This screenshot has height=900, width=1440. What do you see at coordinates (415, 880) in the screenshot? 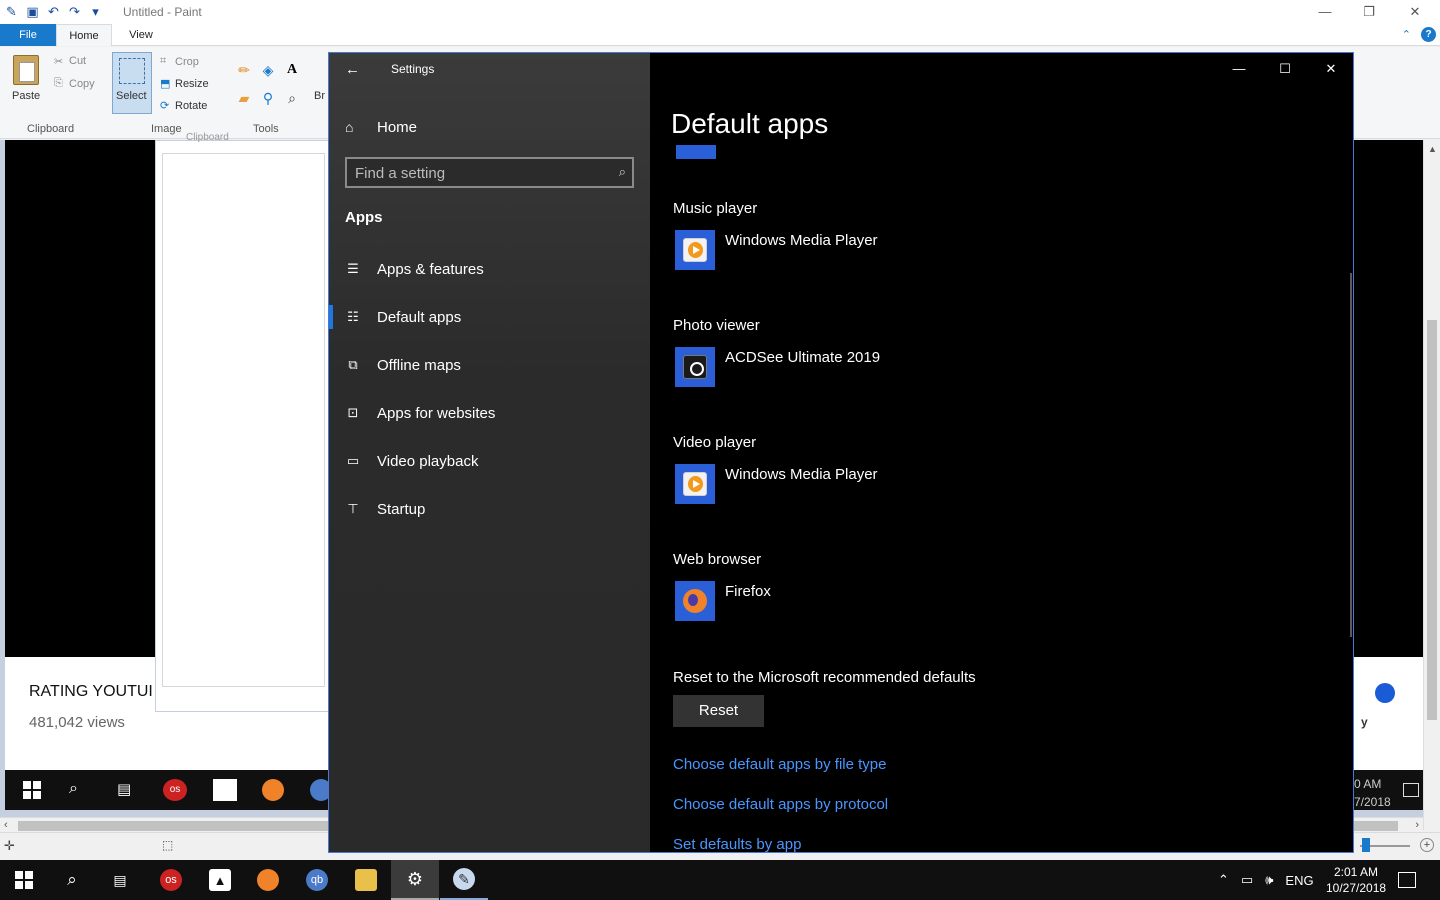
I see `taskbar-settings: ⚙` at bounding box center [415, 880].